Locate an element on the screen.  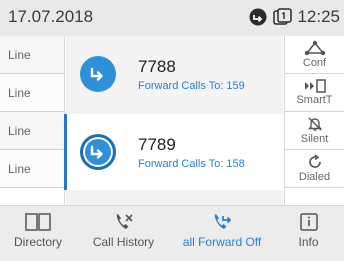
softkey-silent: Silent is located at coordinates (314, 131).